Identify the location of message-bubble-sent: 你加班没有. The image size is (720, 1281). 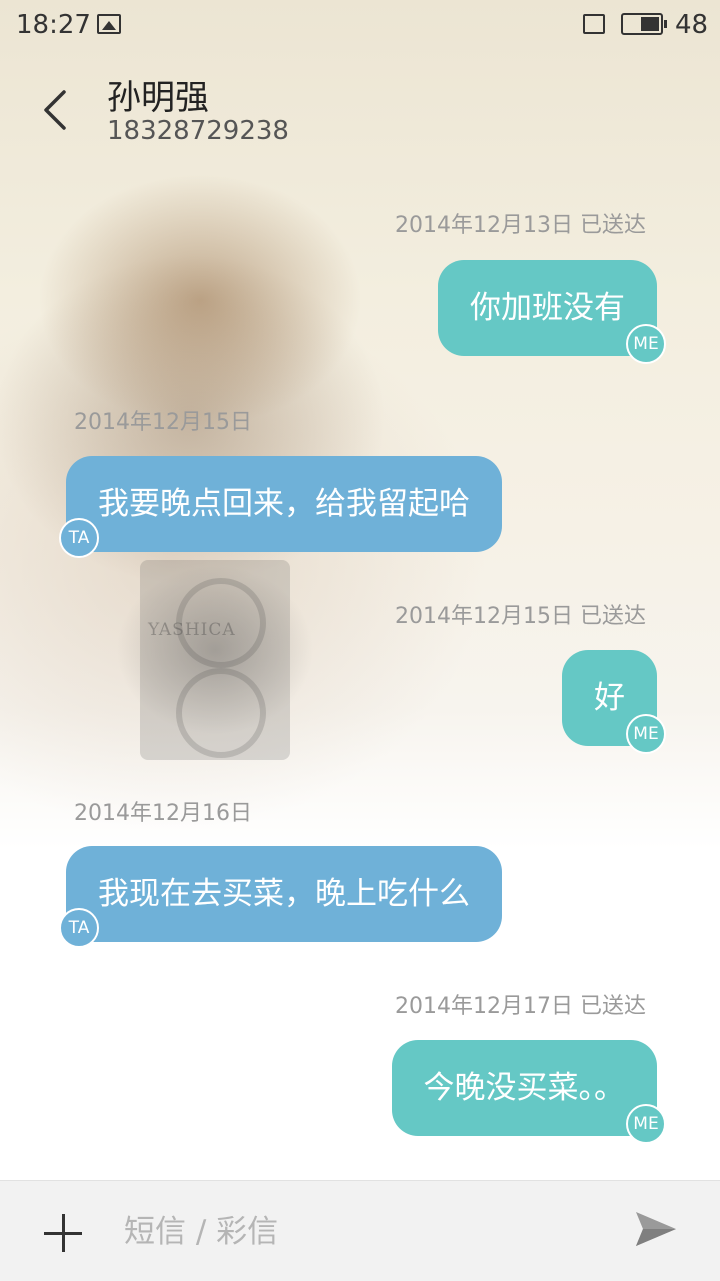
(547, 308).